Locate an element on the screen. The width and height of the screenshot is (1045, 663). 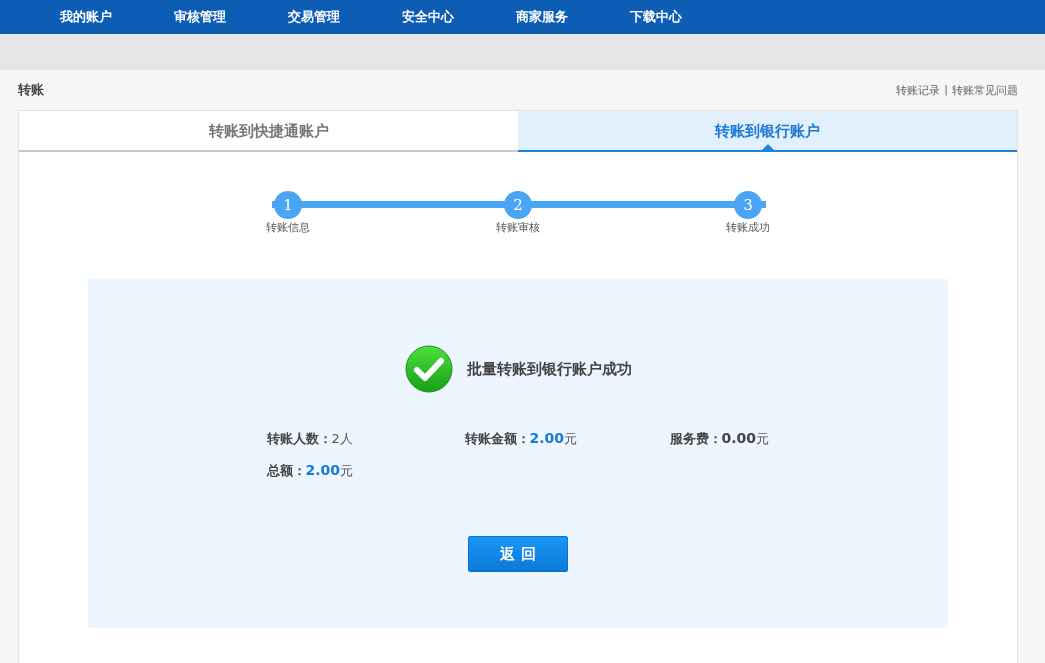
page-title: 转账 is located at coordinates (31, 90).